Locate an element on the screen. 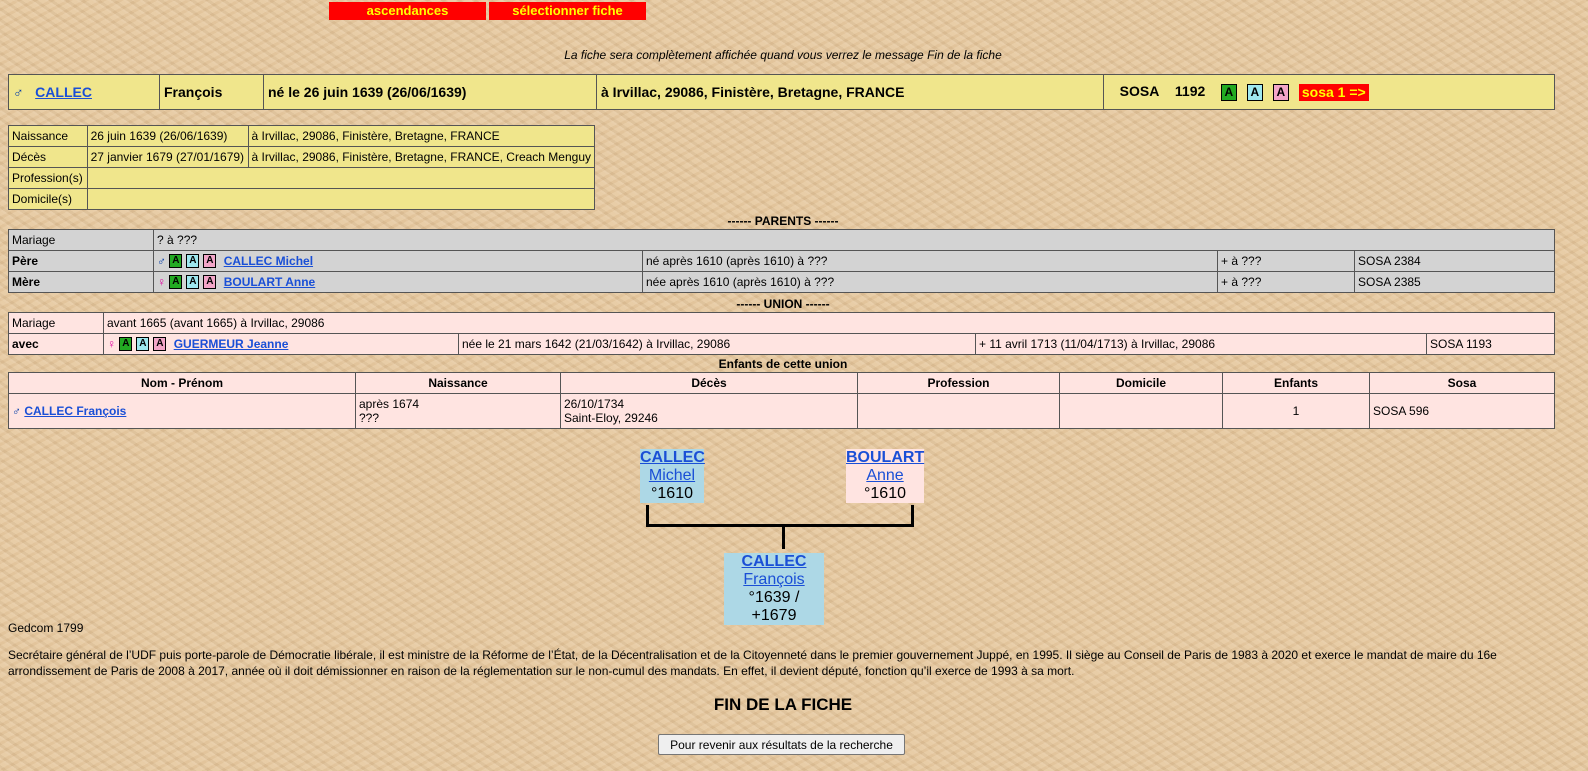 Image resolution: width=1588 pixels, height=771 pixels. ascendances-button: ascendances is located at coordinates (407, 11).